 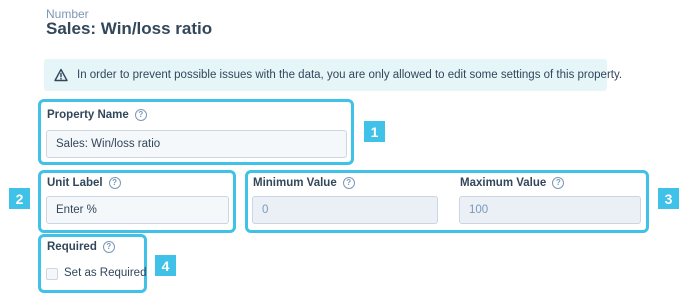 I want to click on minimum-value-input: 0, so click(x=345, y=210).